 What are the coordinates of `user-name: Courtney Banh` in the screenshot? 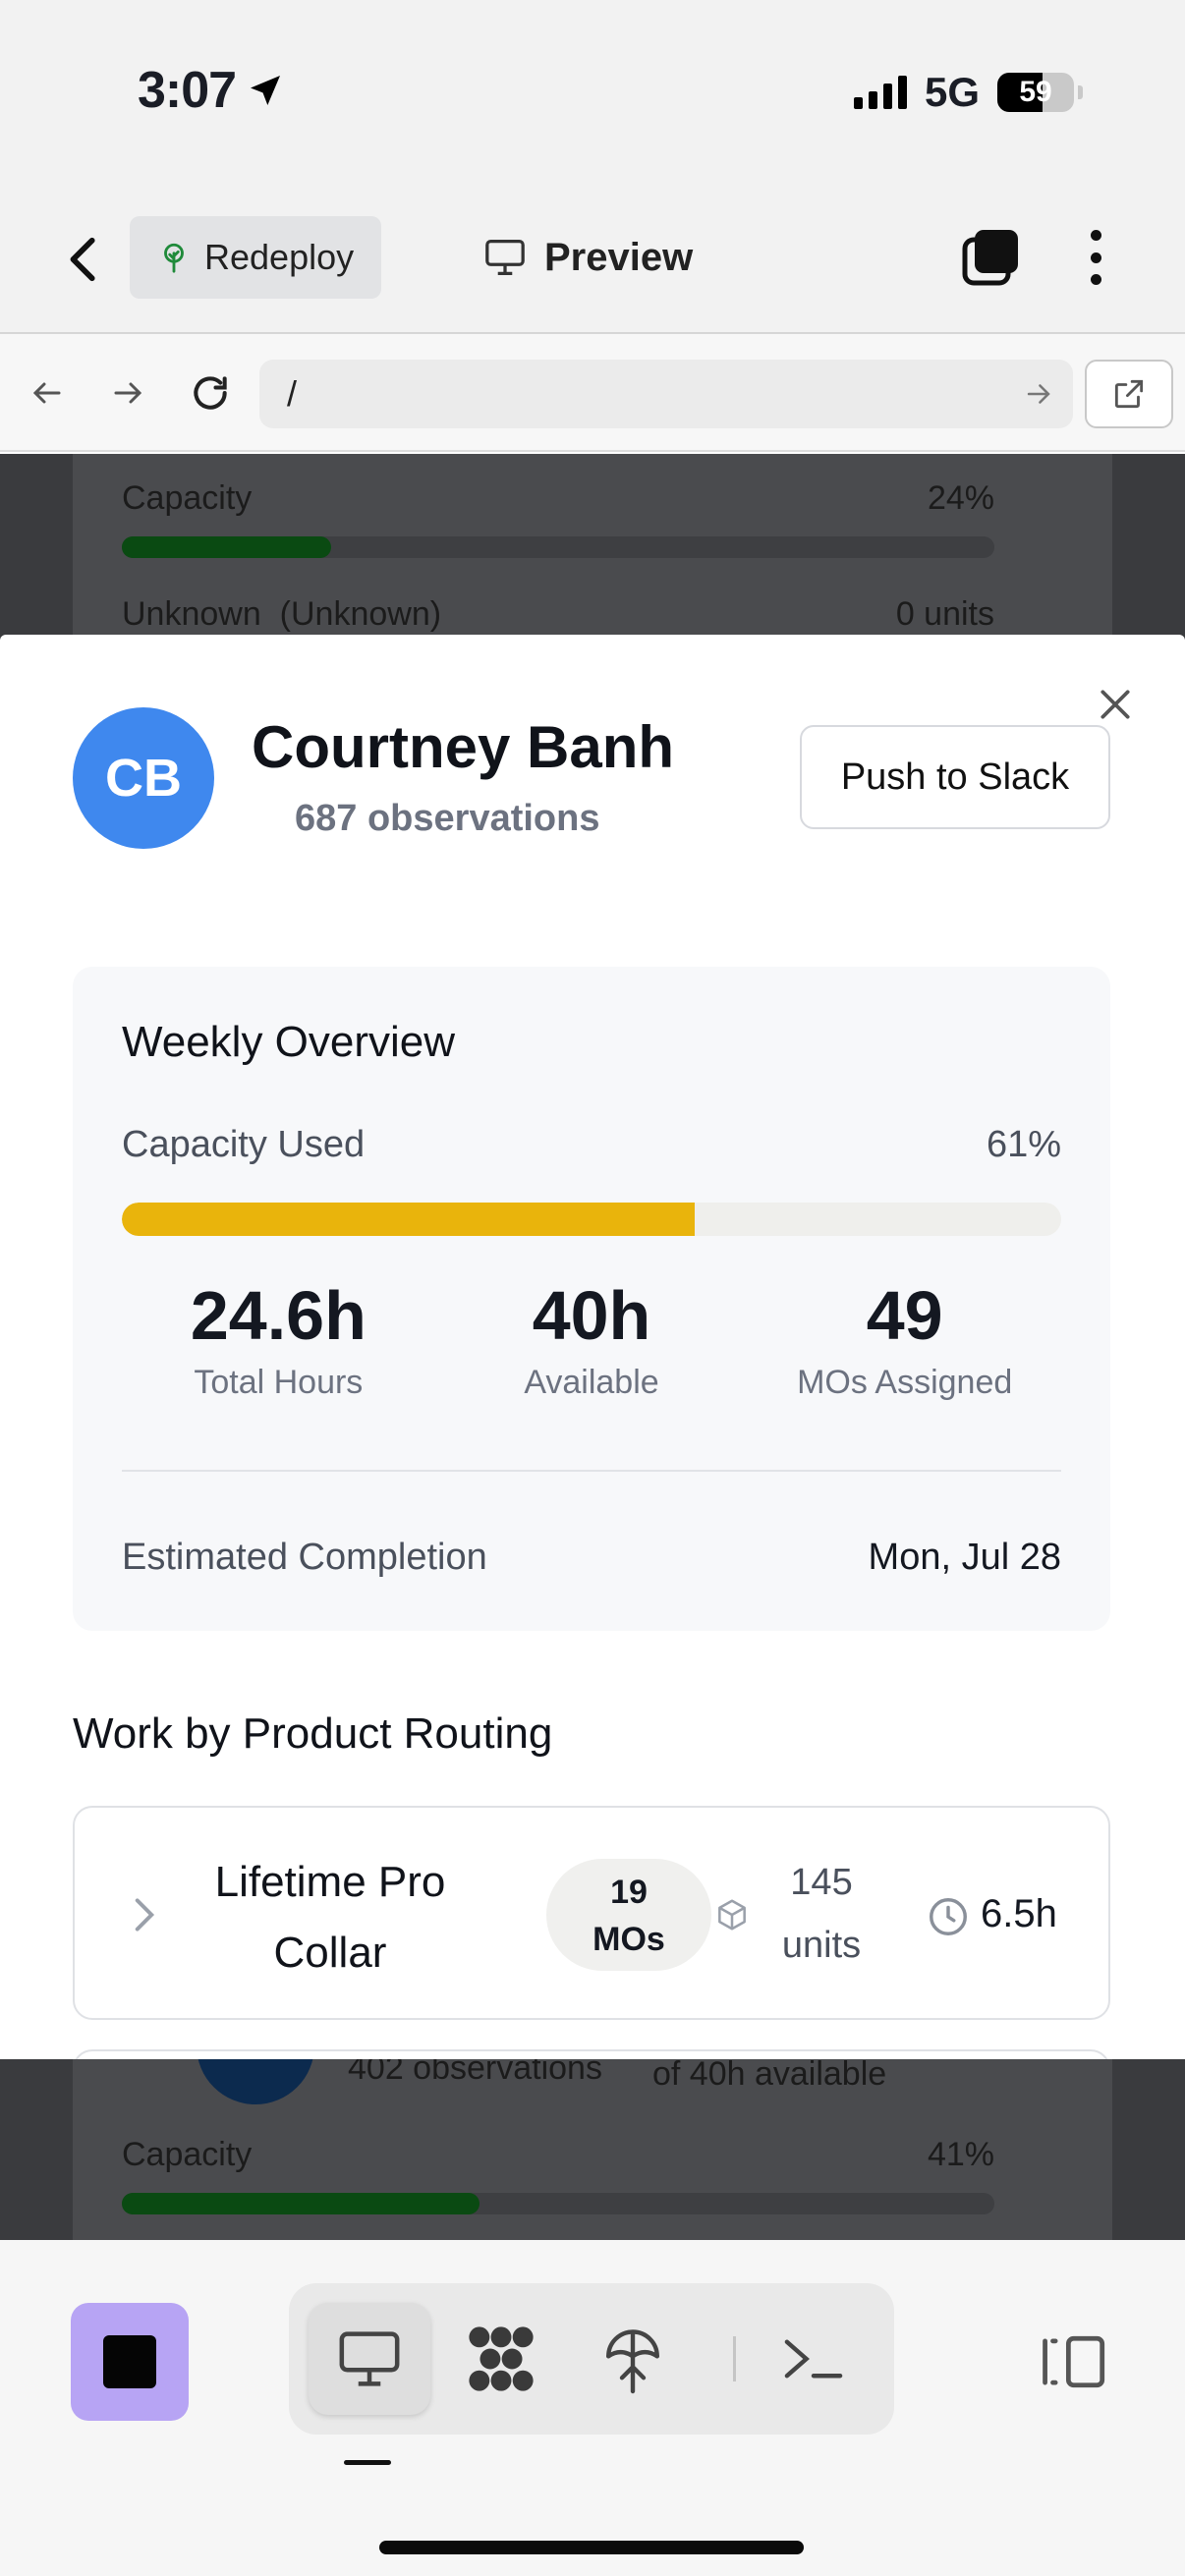 It's located at (464, 747).